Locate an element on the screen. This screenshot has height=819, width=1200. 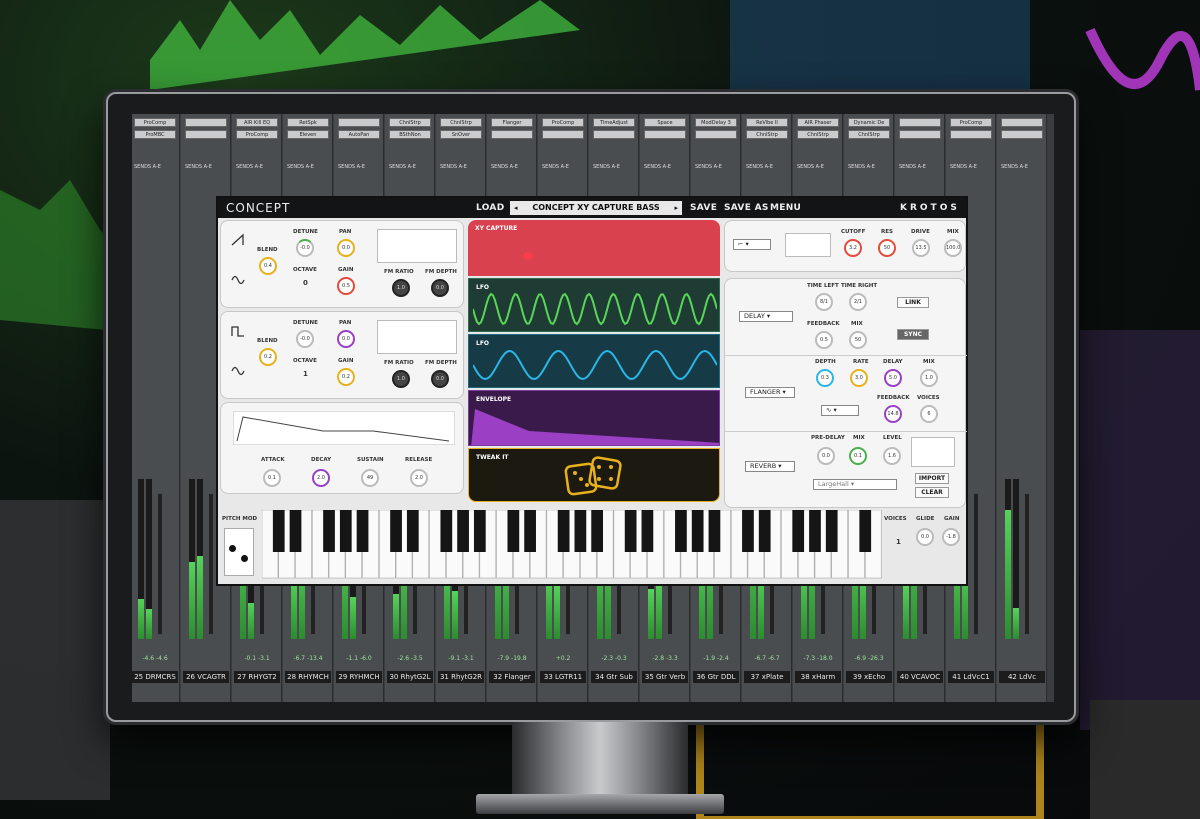
sustain-knob: 49 is located at coordinates (370, 478).